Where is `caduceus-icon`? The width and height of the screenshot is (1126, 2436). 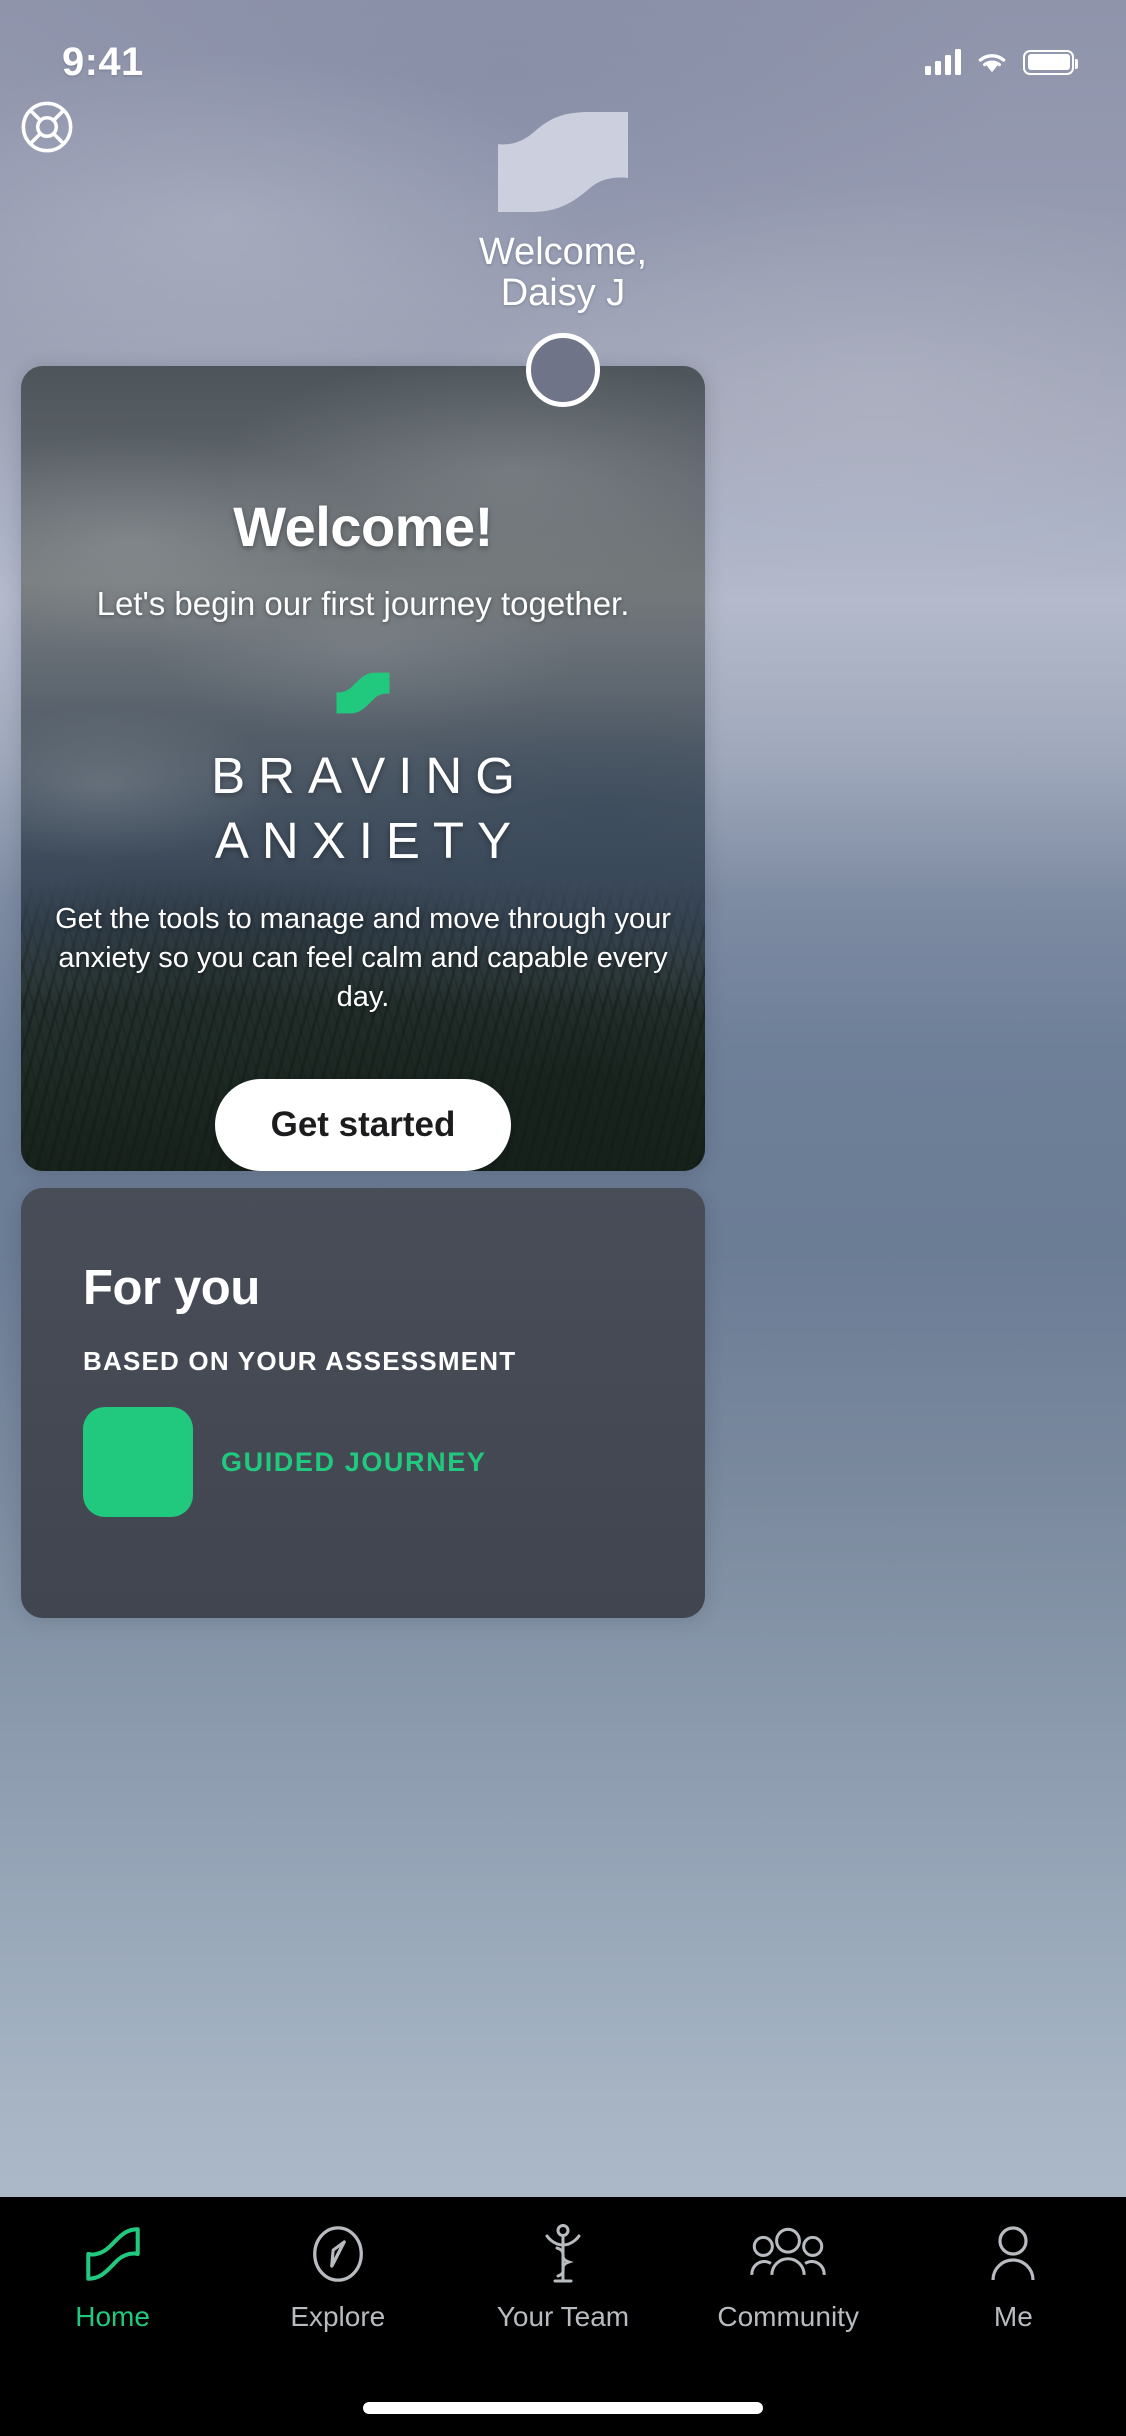
caduceus-icon is located at coordinates (563, 2254).